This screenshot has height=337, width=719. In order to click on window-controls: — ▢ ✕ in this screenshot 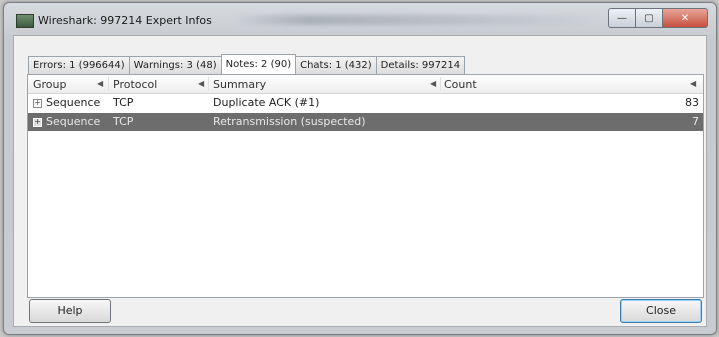, I will do `click(658, 18)`.